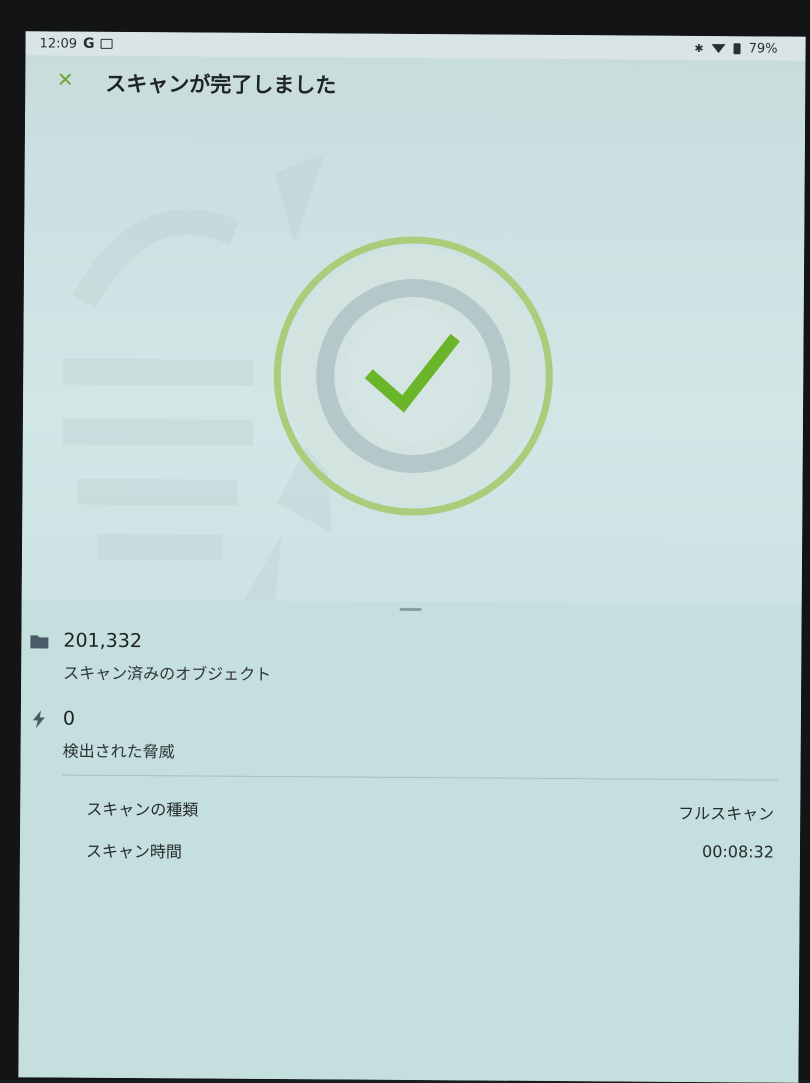 The width and height of the screenshot is (810, 1083). I want to click on status-left: 12:09 G, so click(69, 43).